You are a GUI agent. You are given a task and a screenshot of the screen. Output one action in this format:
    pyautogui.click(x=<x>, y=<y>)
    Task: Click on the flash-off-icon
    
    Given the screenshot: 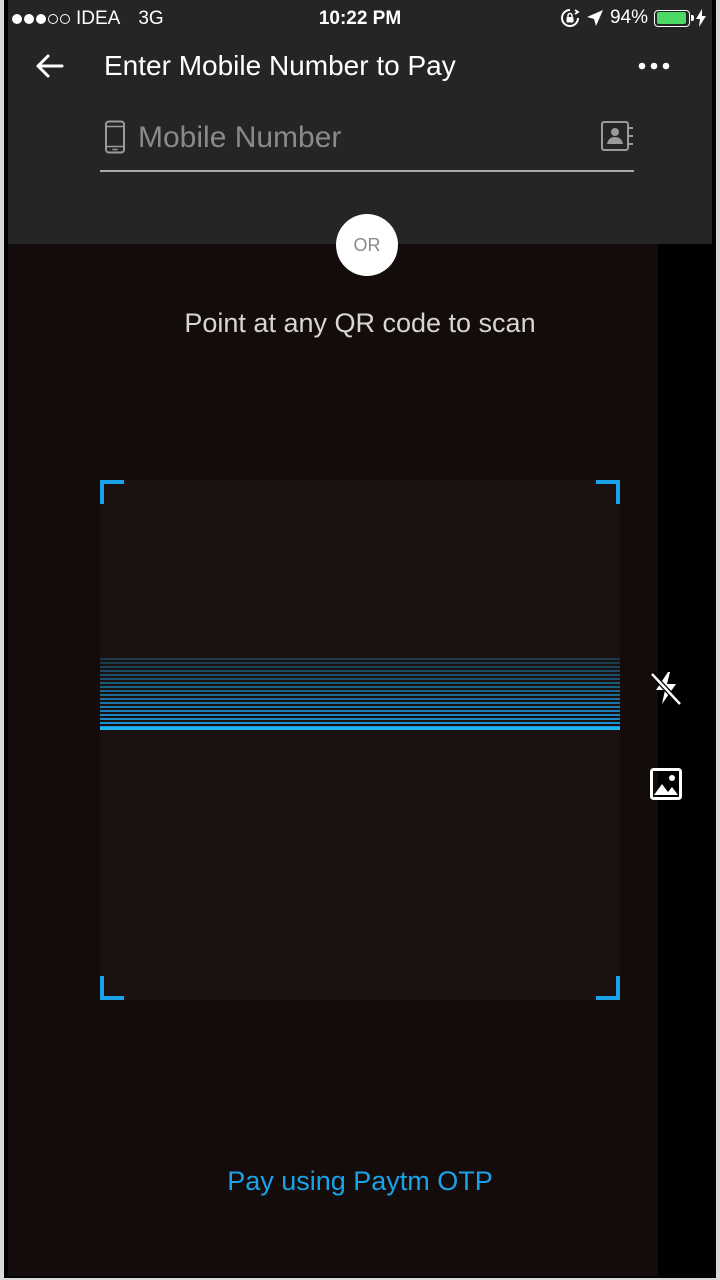 What is the action you would take?
    pyautogui.click(x=666, y=689)
    